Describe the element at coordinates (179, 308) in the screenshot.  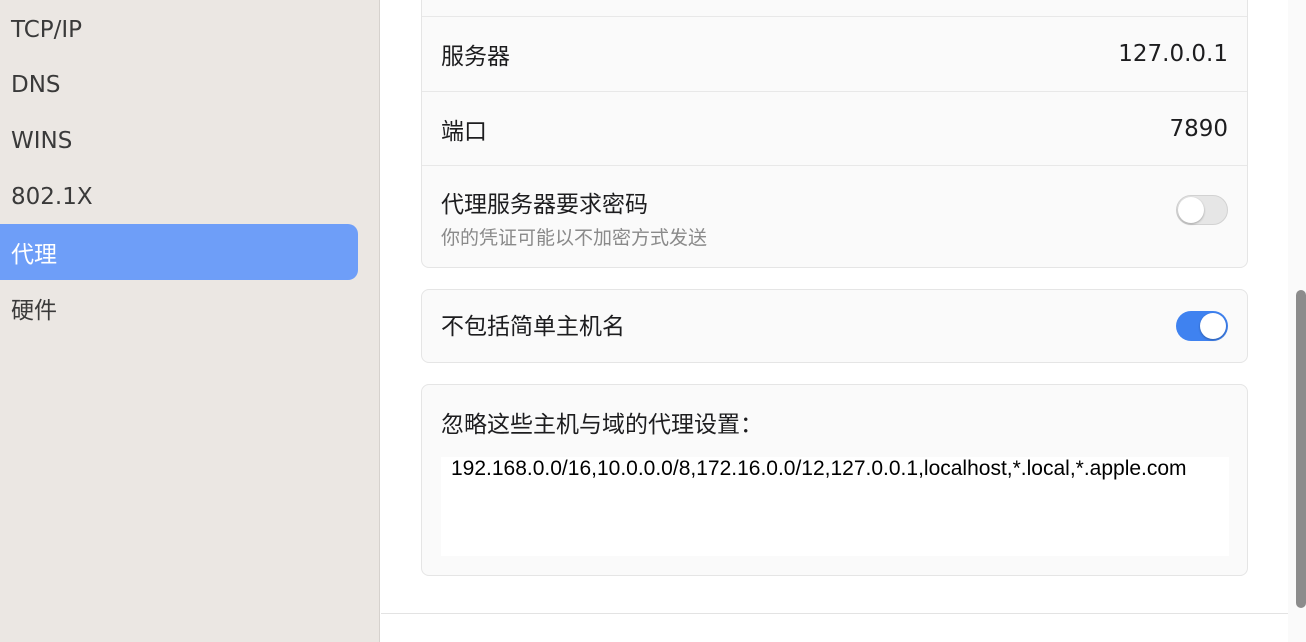
I see `sidebar-item-hardware: 硬件` at that location.